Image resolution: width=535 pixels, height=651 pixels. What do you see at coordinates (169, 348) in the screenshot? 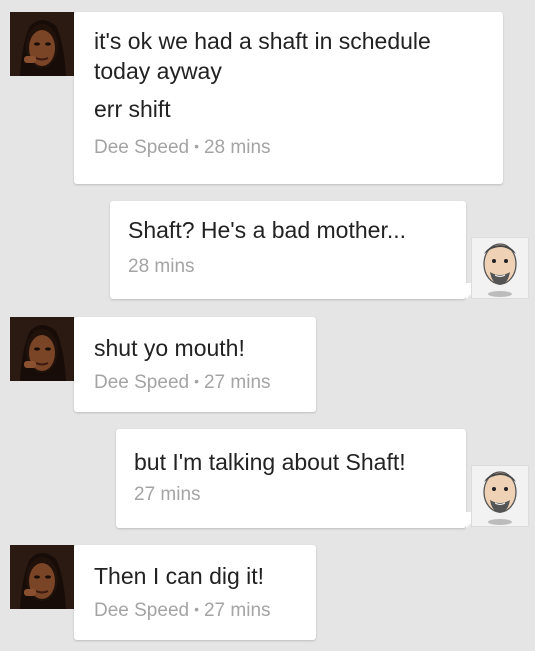
I see `message-text: shut yo mouth!` at bounding box center [169, 348].